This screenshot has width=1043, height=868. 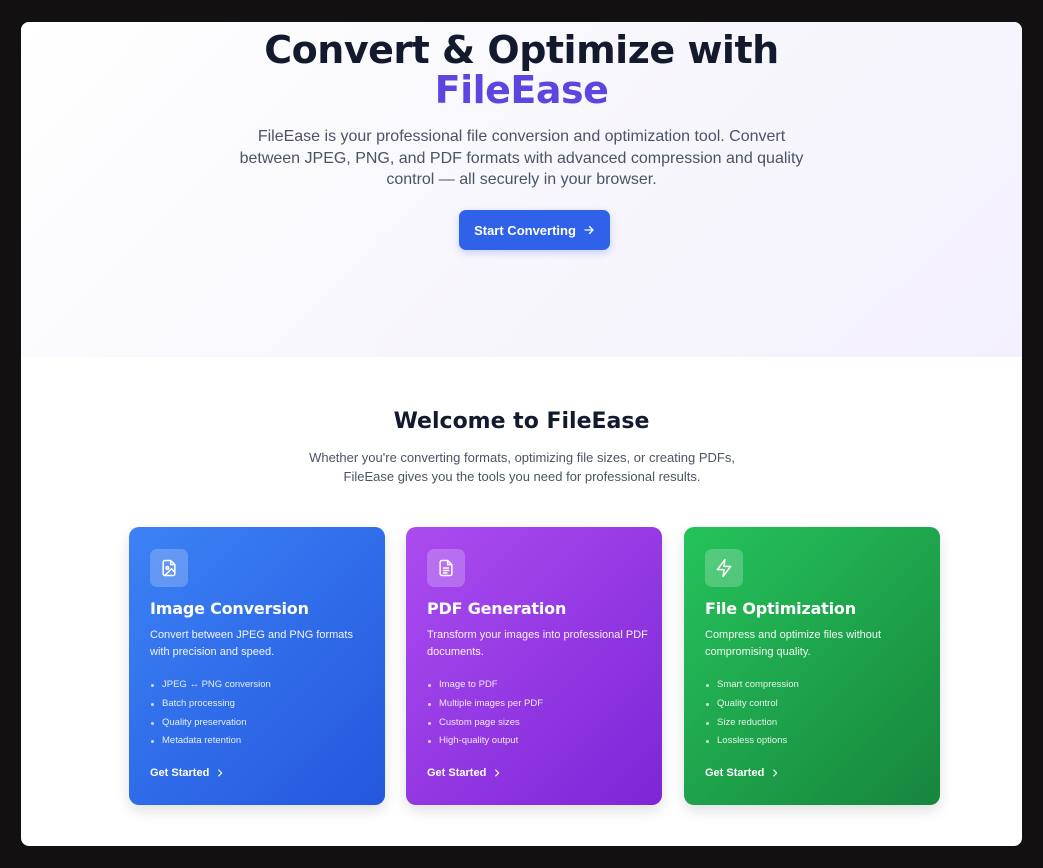 What do you see at coordinates (525, 230) in the screenshot?
I see `start-converting-label: Start Converting` at bounding box center [525, 230].